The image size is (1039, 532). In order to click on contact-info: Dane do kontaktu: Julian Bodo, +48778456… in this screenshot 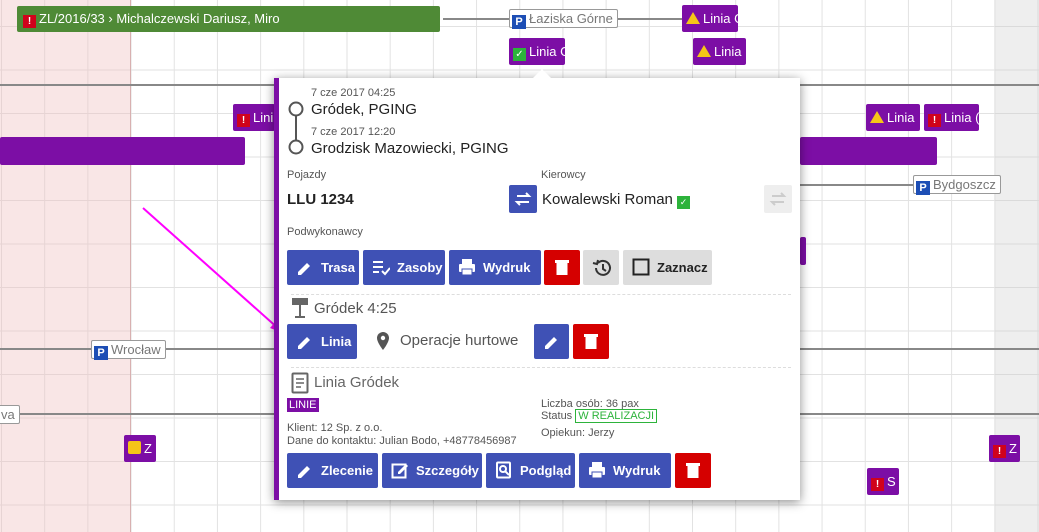, I will do `click(402, 441)`.